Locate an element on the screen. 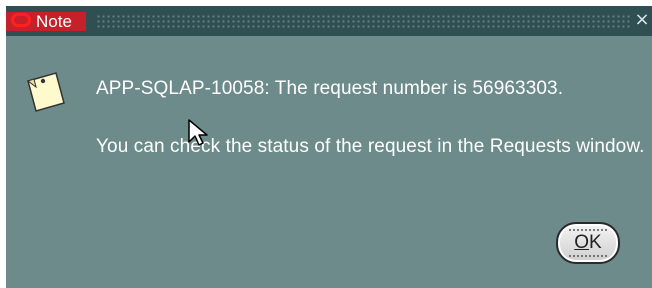 The width and height of the screenshot is (652, 288). note-icon is located at coordinates (45, 92).